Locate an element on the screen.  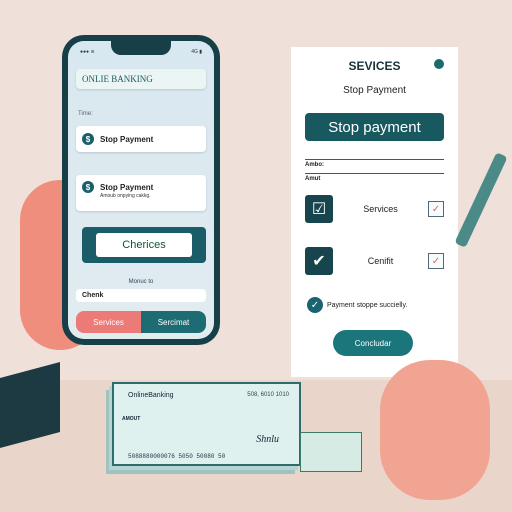
checkbox-icon: ☑ is located at coordinates (319, 209).